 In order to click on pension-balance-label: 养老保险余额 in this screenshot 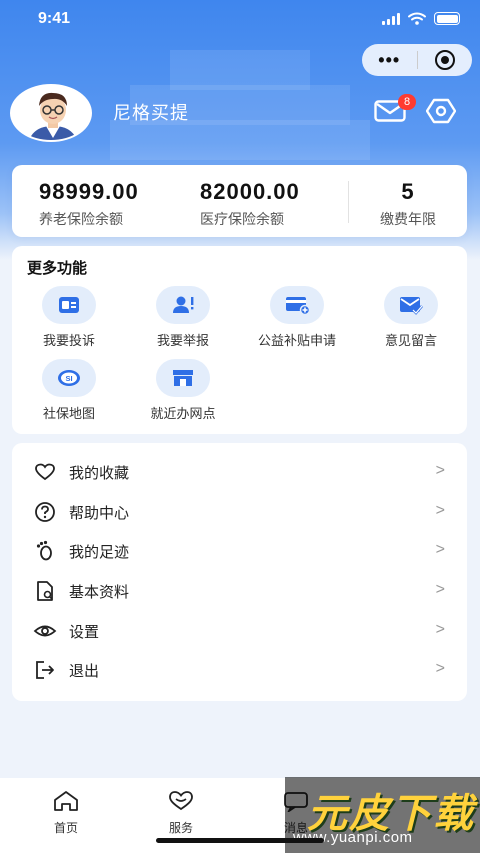, I will do `click(81, 219)`.